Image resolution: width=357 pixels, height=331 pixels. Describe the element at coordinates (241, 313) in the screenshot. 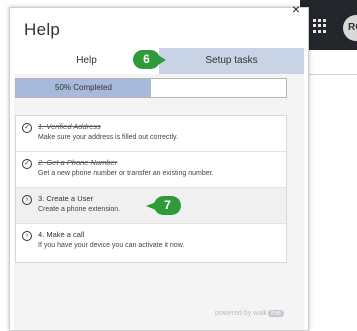

I see `footer-text: powered by walk` at that location.